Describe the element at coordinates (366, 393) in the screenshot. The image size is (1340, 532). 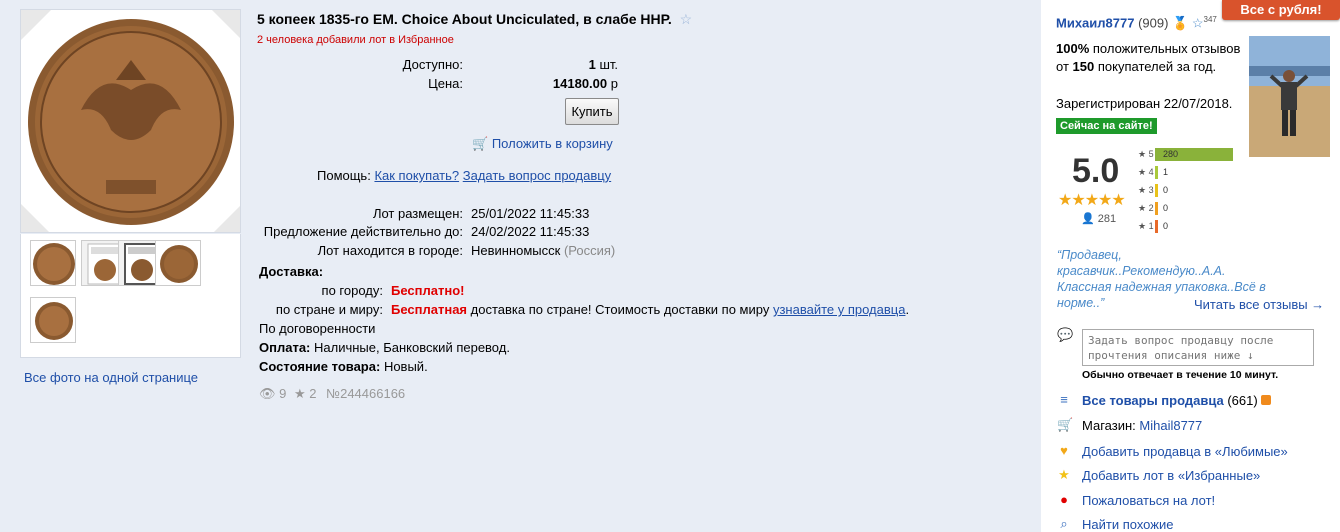
I see `lot-number: №244466166` at that location.